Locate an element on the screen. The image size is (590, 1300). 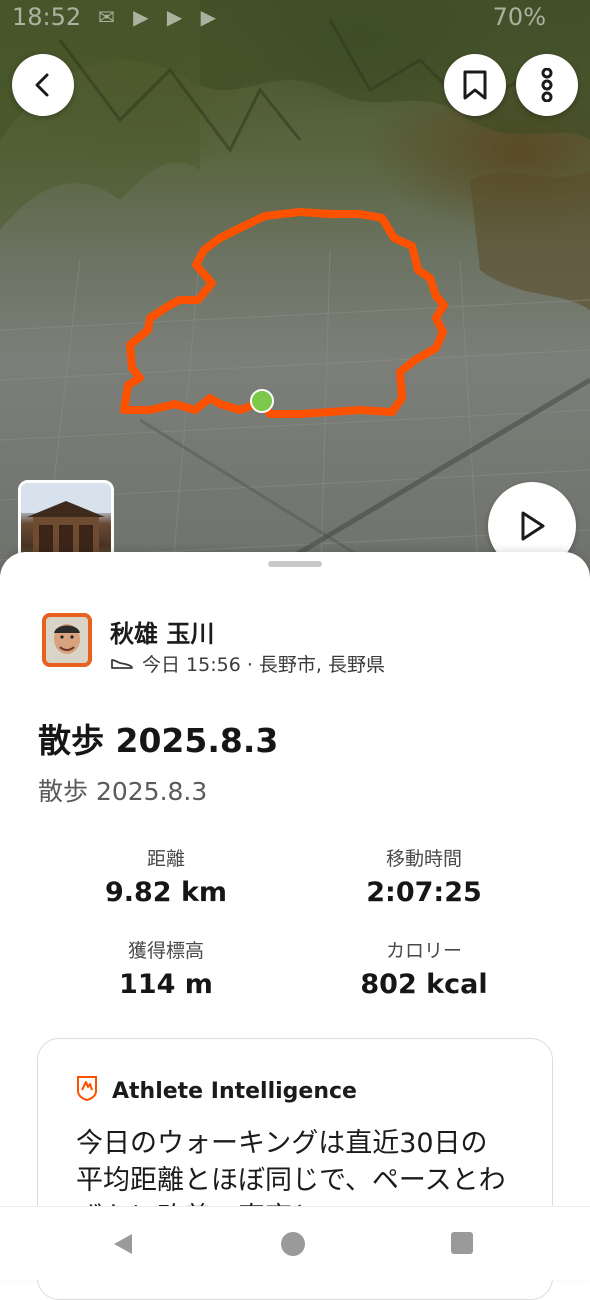
athlete-avatar-image is located at coordinates (67, 640).